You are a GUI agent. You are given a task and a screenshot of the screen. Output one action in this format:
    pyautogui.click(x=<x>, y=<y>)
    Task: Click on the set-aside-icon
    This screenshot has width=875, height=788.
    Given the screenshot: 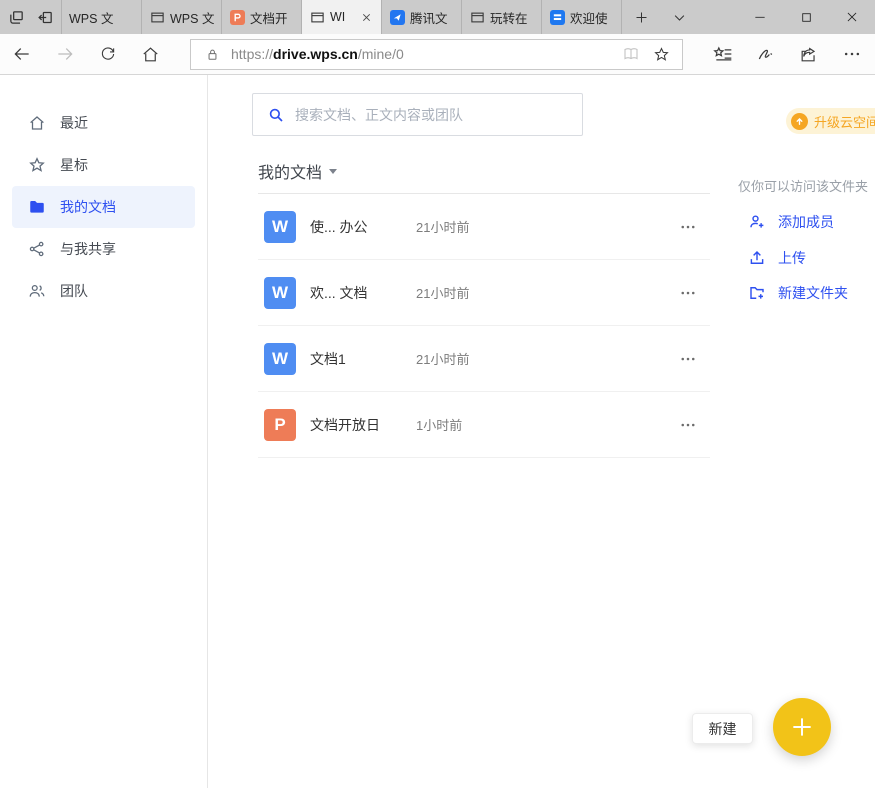 What is the action you would take?
    pyautogui.click(x=45, y=17)
    